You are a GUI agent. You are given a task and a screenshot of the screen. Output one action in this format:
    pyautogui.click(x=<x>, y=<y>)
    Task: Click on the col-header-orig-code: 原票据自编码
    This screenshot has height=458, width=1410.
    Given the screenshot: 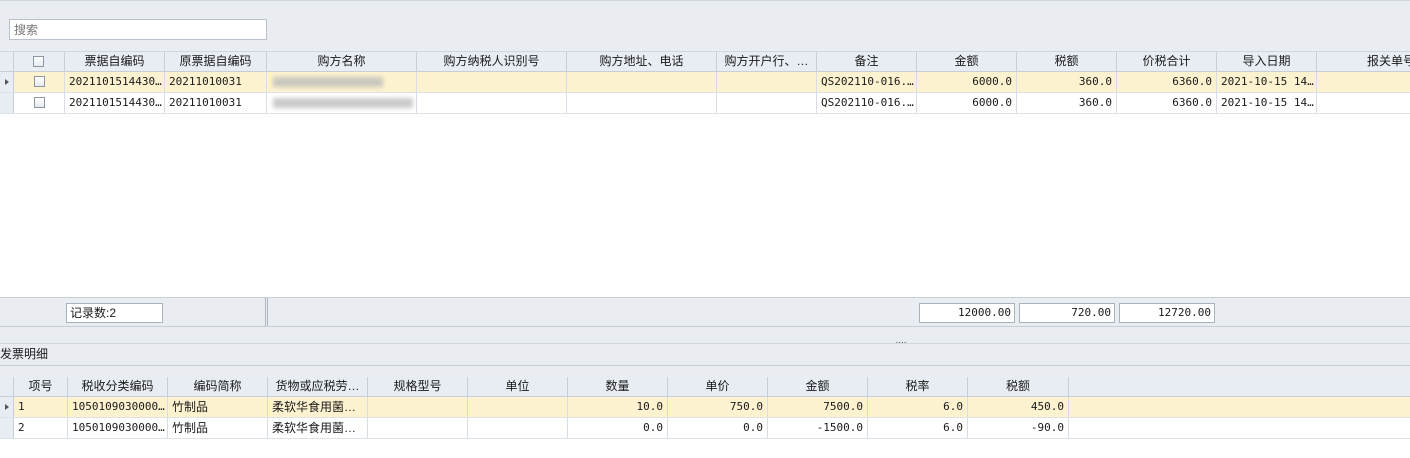 What is the action you would take?
    pyautogui.click(x=216, y=62)
    